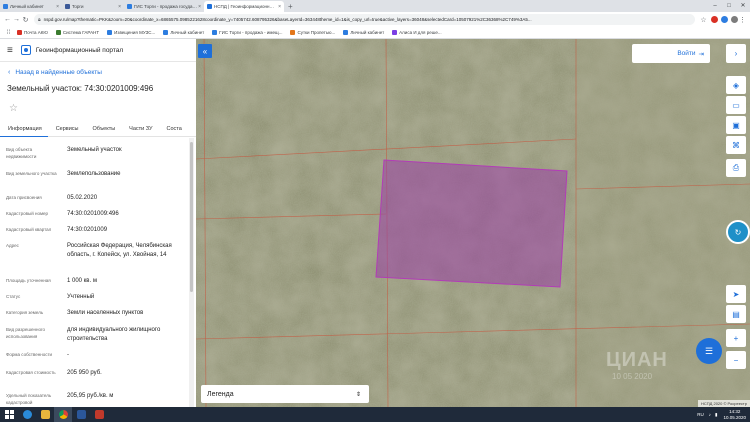  What do you see at coordinates (738, 232) in the screenshot?
I see `assistant-chat-icon: ↻` at bounding box center [738, 232].